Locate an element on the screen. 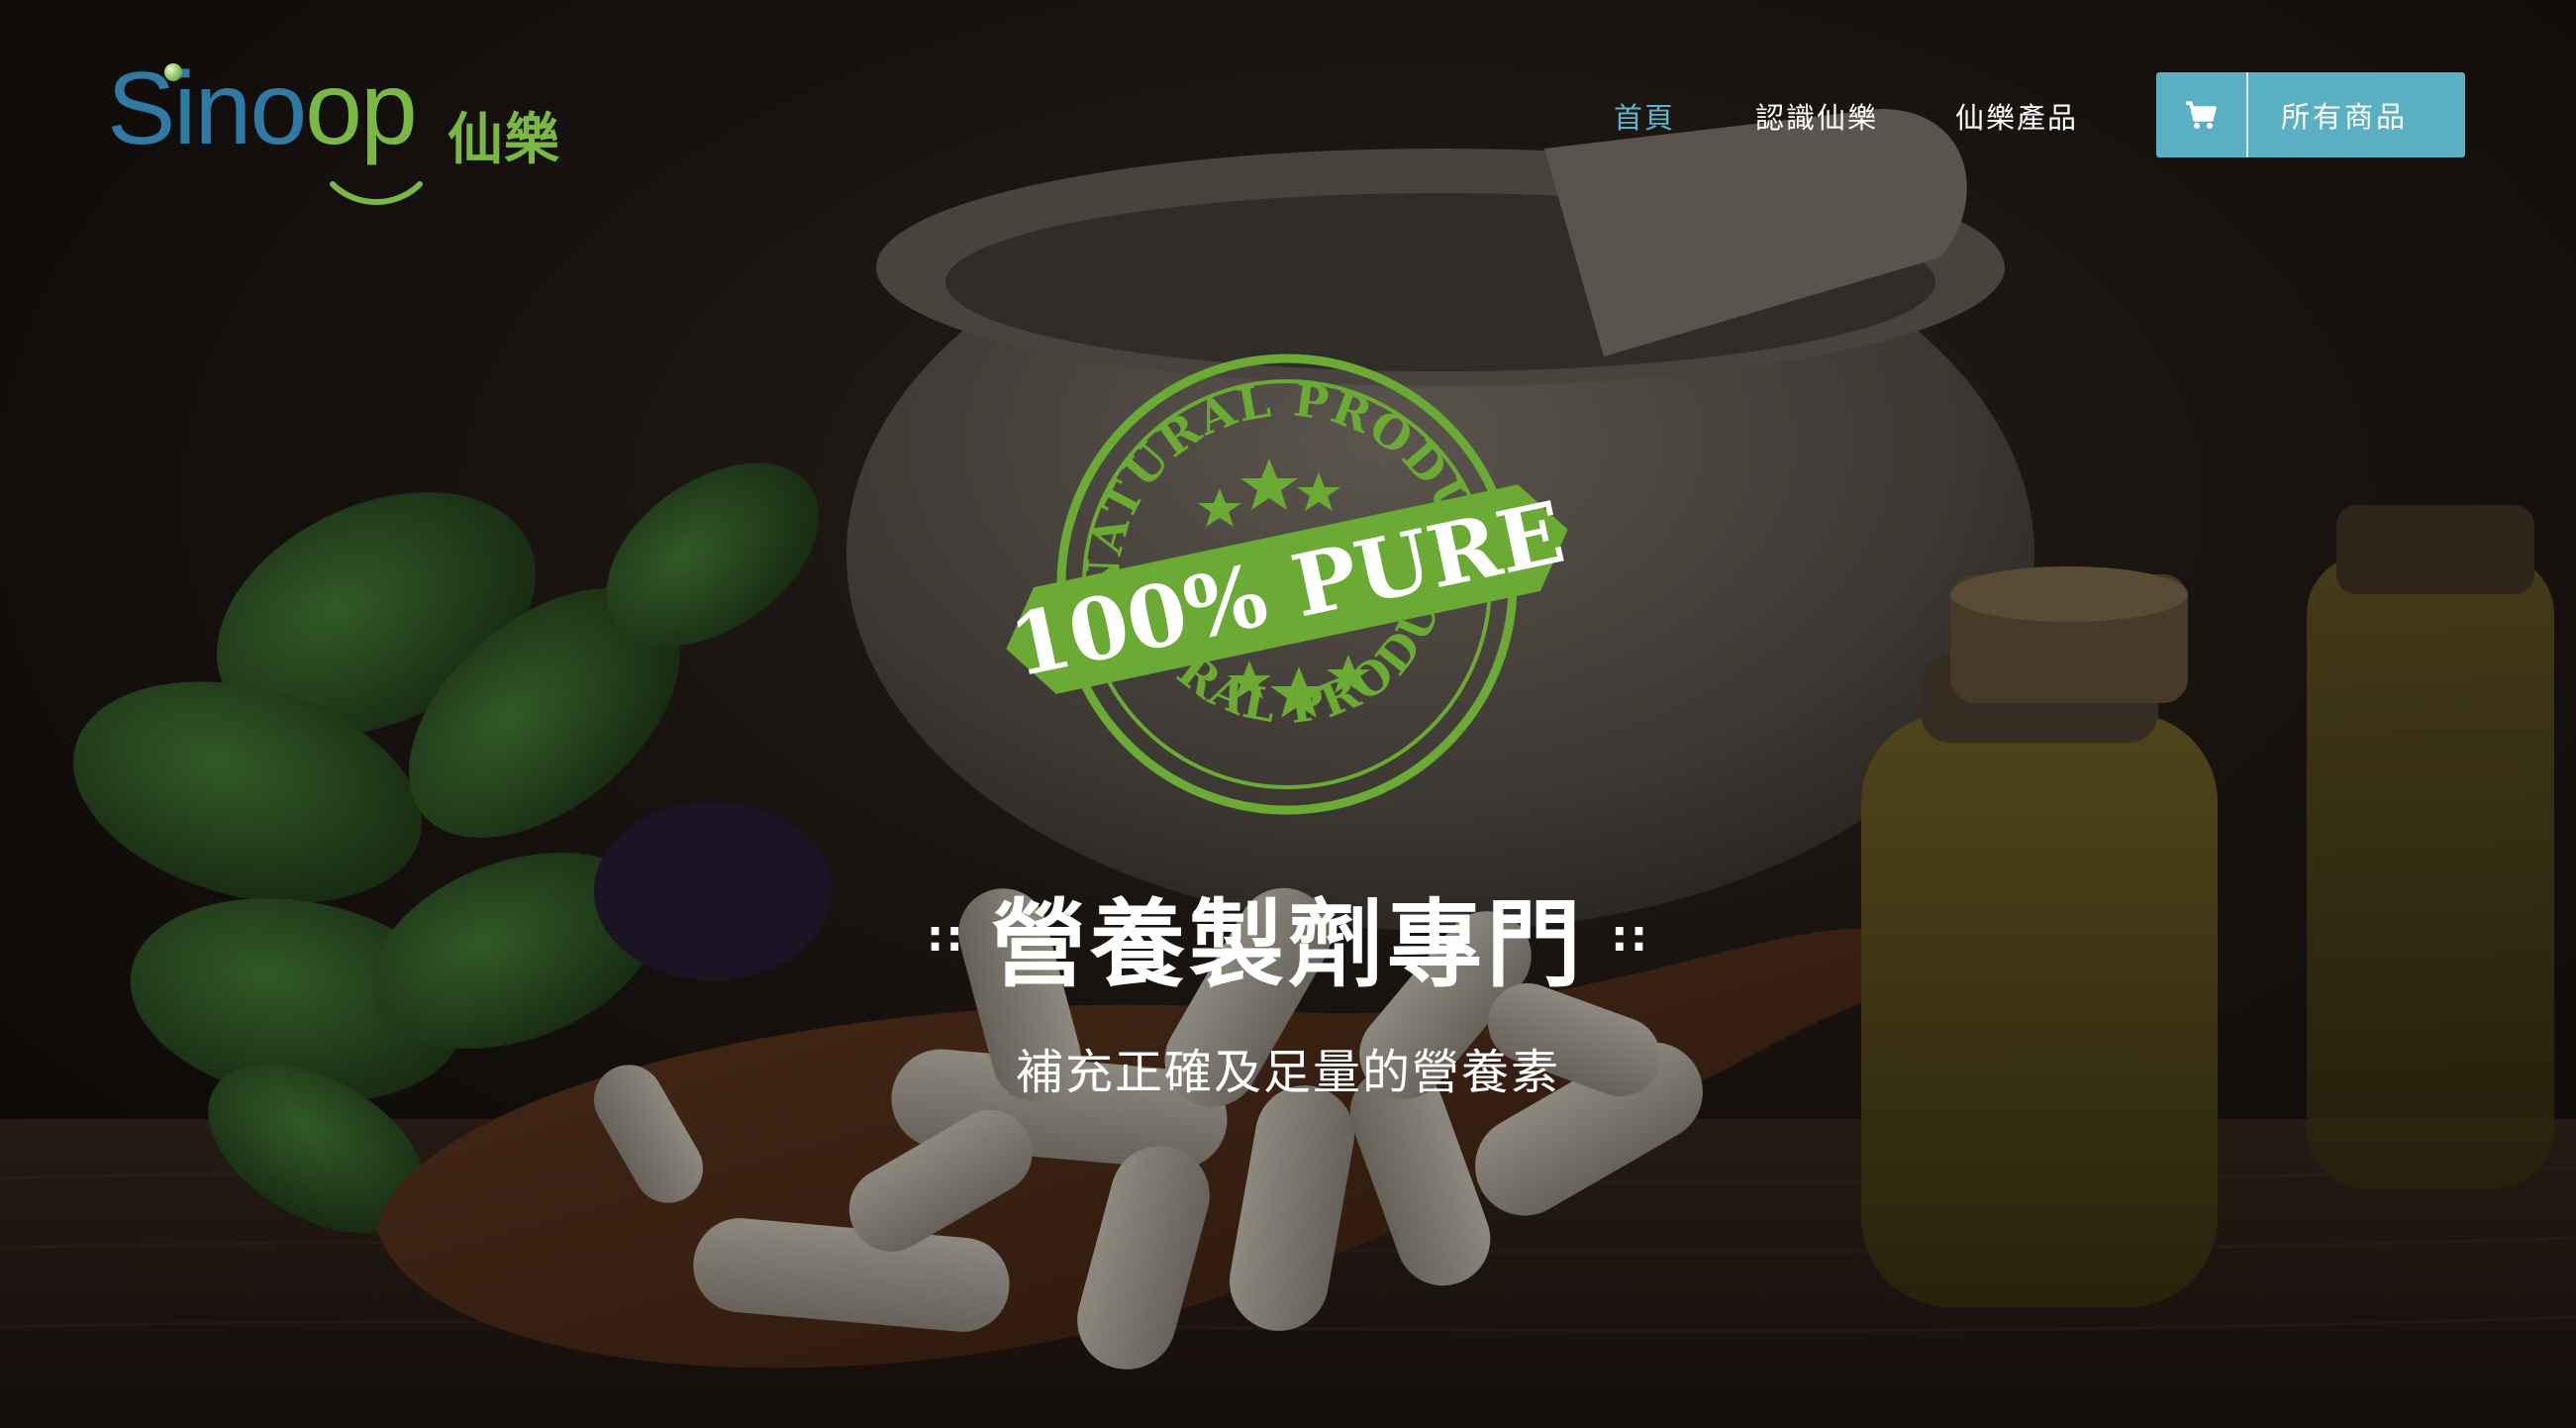  stamp-banner-text: 100% PURE is located at coordinates (1287, 589).